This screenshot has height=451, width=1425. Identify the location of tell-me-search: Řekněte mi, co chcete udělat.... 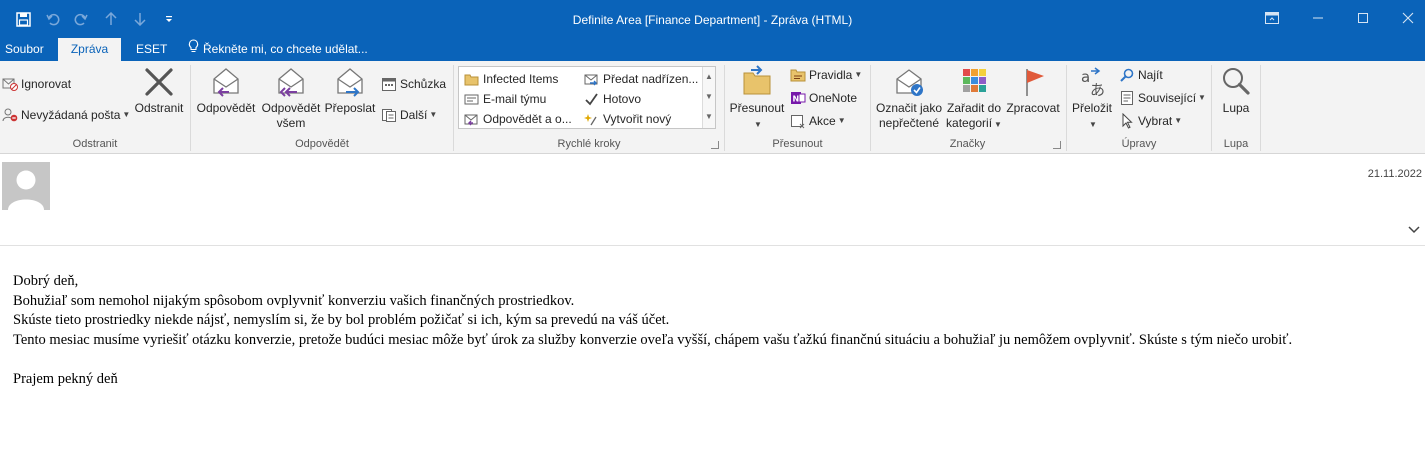
(278, 49).